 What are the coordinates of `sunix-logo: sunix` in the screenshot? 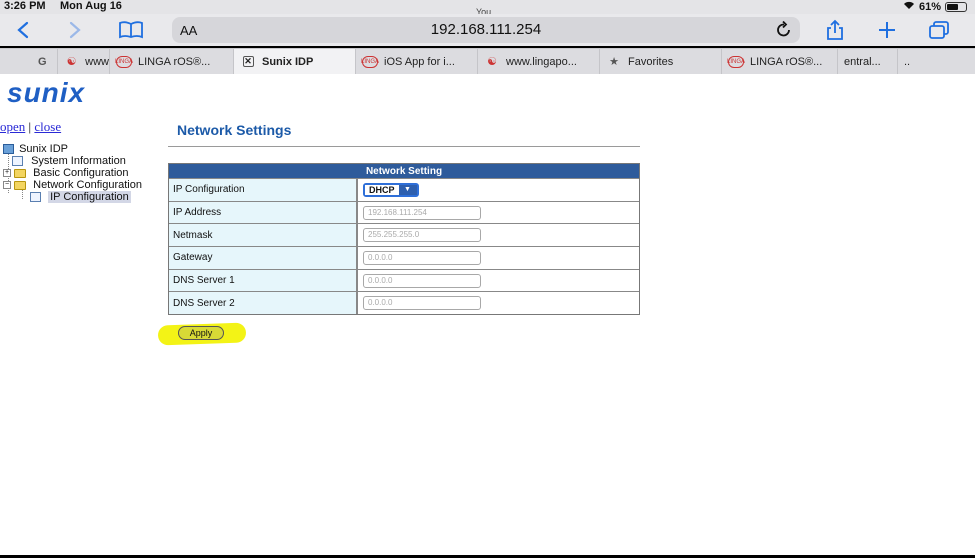 It's located at (68, 94).